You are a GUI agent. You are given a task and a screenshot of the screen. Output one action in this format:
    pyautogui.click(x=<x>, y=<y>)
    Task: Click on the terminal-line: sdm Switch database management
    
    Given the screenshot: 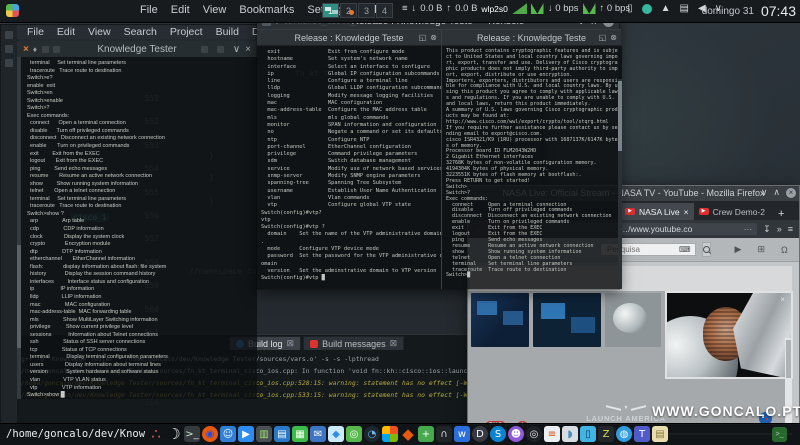 What is the action you would take?
    pyautogui.click(x=336, y=161)
    